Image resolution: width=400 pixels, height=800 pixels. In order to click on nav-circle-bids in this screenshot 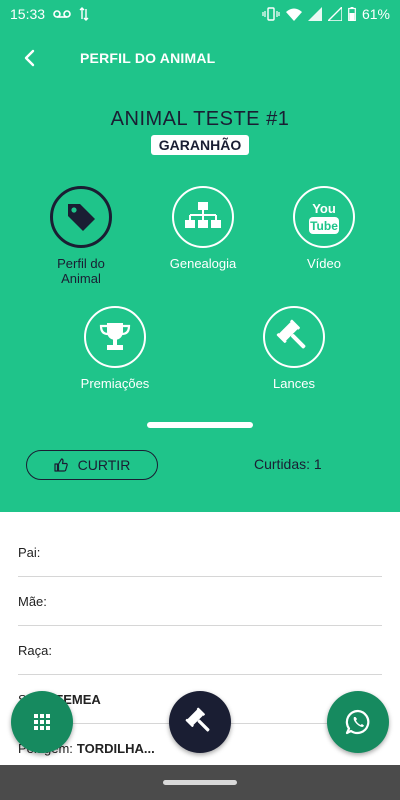, I will do `click(294, 337)`.